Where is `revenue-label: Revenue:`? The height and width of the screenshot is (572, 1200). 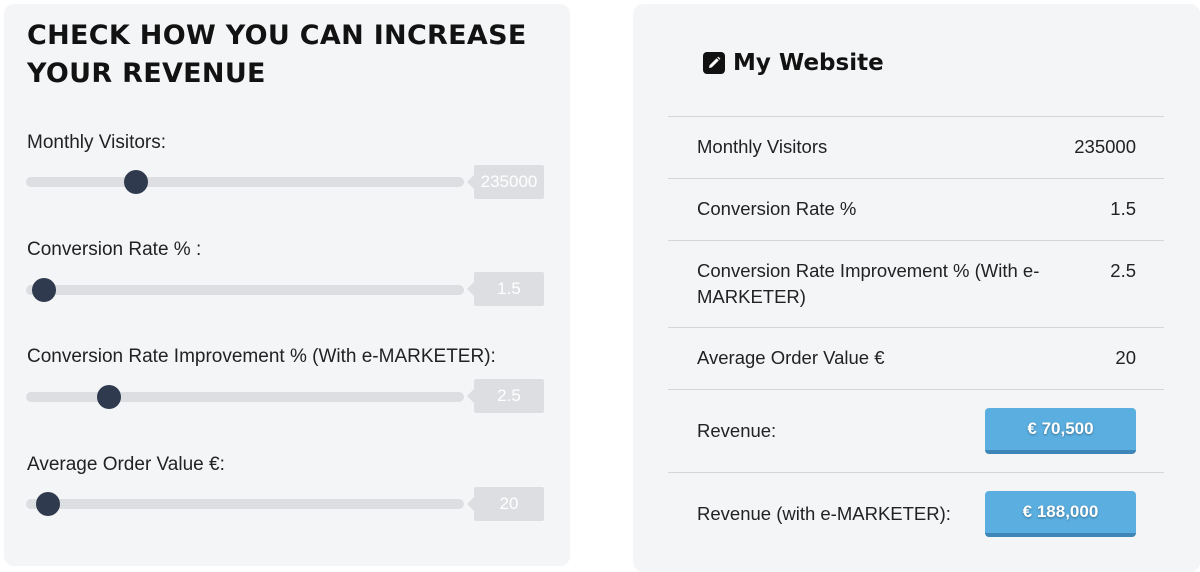 revenue-label: Revenue: is located at coordinates (737, 430).